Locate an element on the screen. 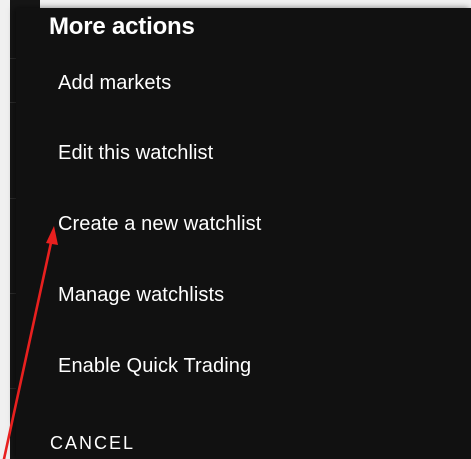  menu-item-create-watchlist: Create a new watchlist is located at coordinates (243, 224).